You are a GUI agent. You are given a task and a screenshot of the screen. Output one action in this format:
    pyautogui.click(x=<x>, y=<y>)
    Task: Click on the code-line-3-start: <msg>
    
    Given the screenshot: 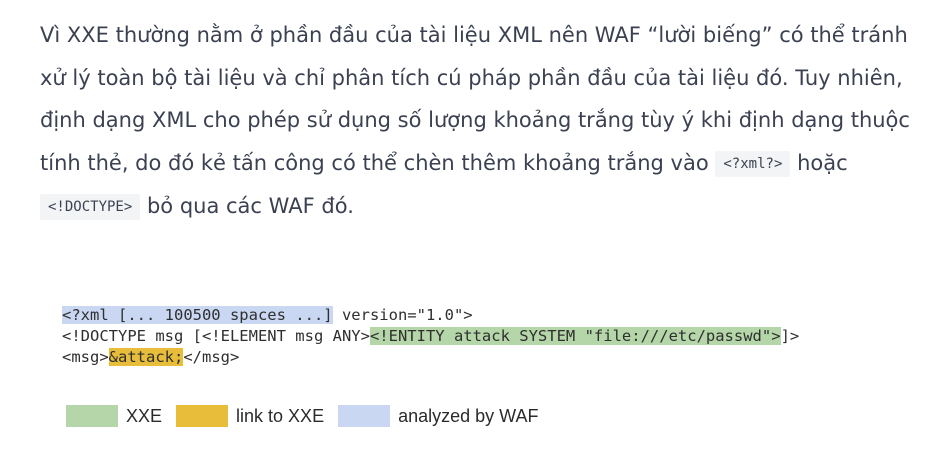 What is the action you would take?
    pyautogui.click(x=85, y=357)
    